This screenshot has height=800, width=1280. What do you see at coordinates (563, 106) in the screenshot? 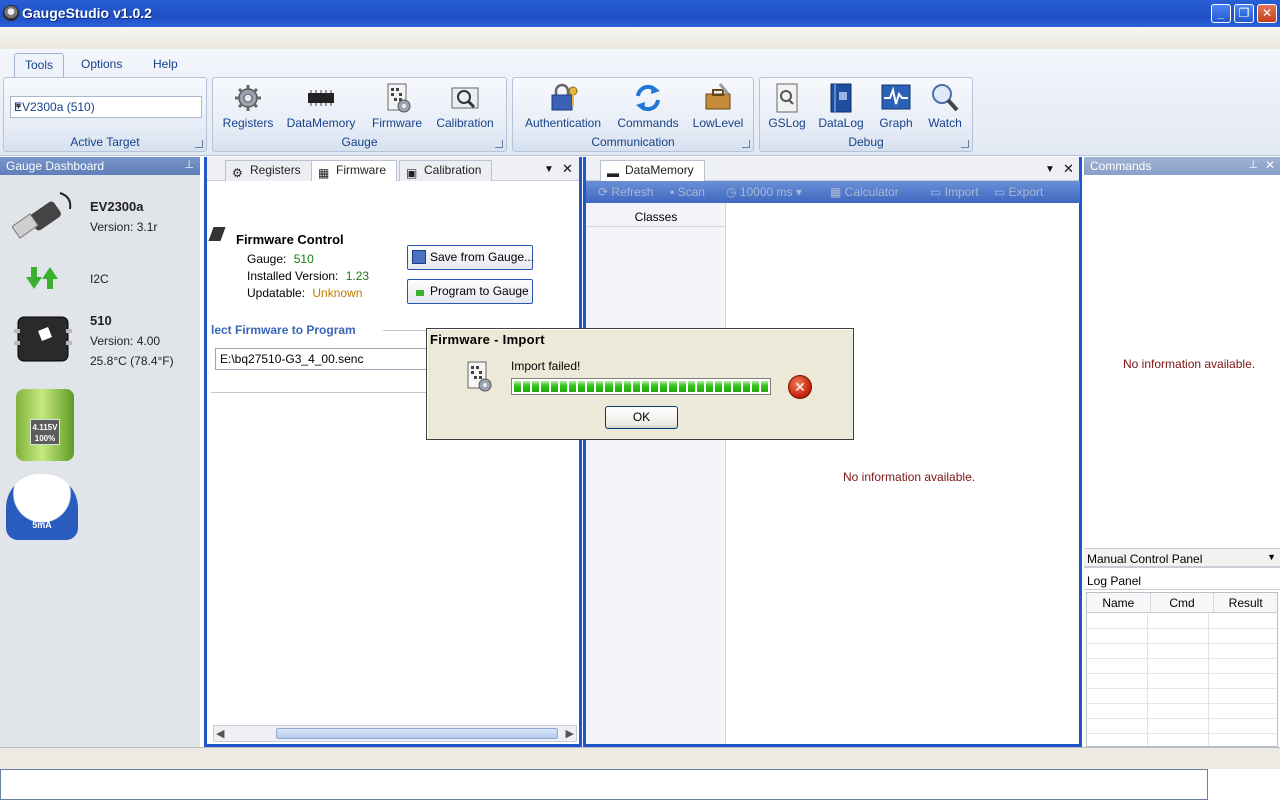
I see `authentication-button: Authentication` at bounding box center [563, 106].